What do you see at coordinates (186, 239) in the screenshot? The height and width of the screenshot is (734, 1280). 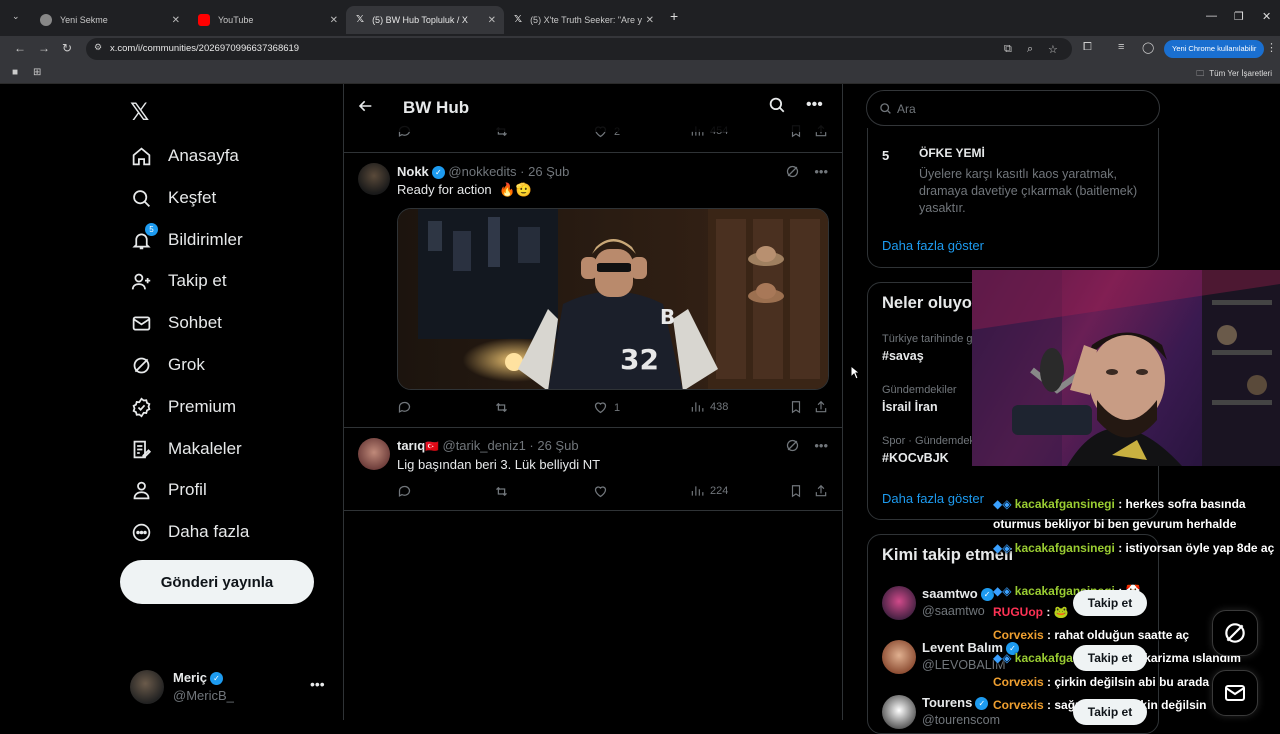 I see `sidebar-item-notifications: 5 Bildirimler` at bounding box center [186, 239].